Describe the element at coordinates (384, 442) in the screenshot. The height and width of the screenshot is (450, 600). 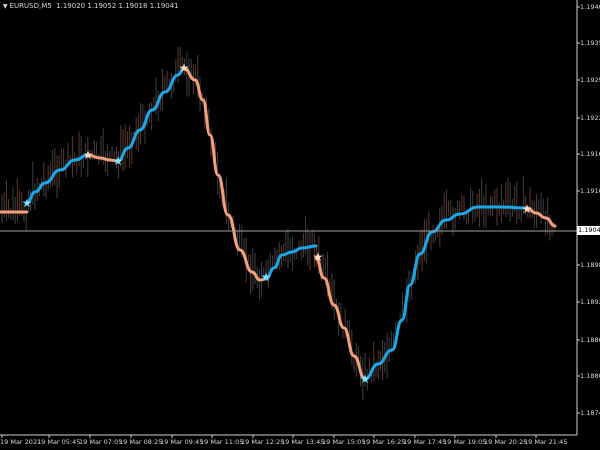
I see `time-tick-label: 19 Mar 16:25` at that location.